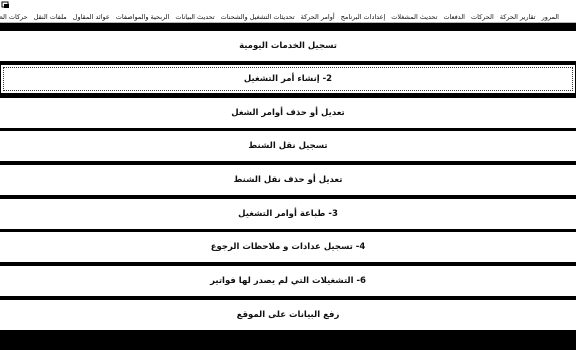  Describe the element at coordinates (91, 16) in the screenshot. I see `menu-item-11: عوائد المقاول` at that location.